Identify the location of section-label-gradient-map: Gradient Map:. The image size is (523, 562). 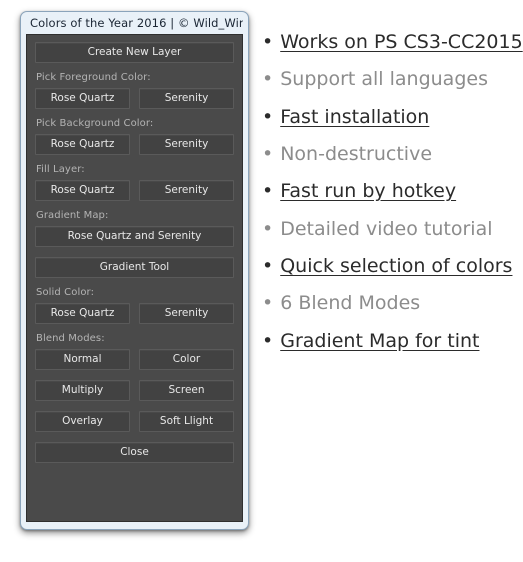
(72, 215).